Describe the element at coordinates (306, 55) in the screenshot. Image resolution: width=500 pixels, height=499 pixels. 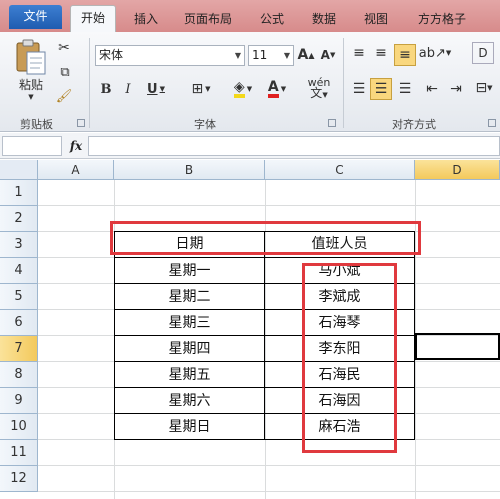
I see `grow-font-icon: A ▲` at that location.